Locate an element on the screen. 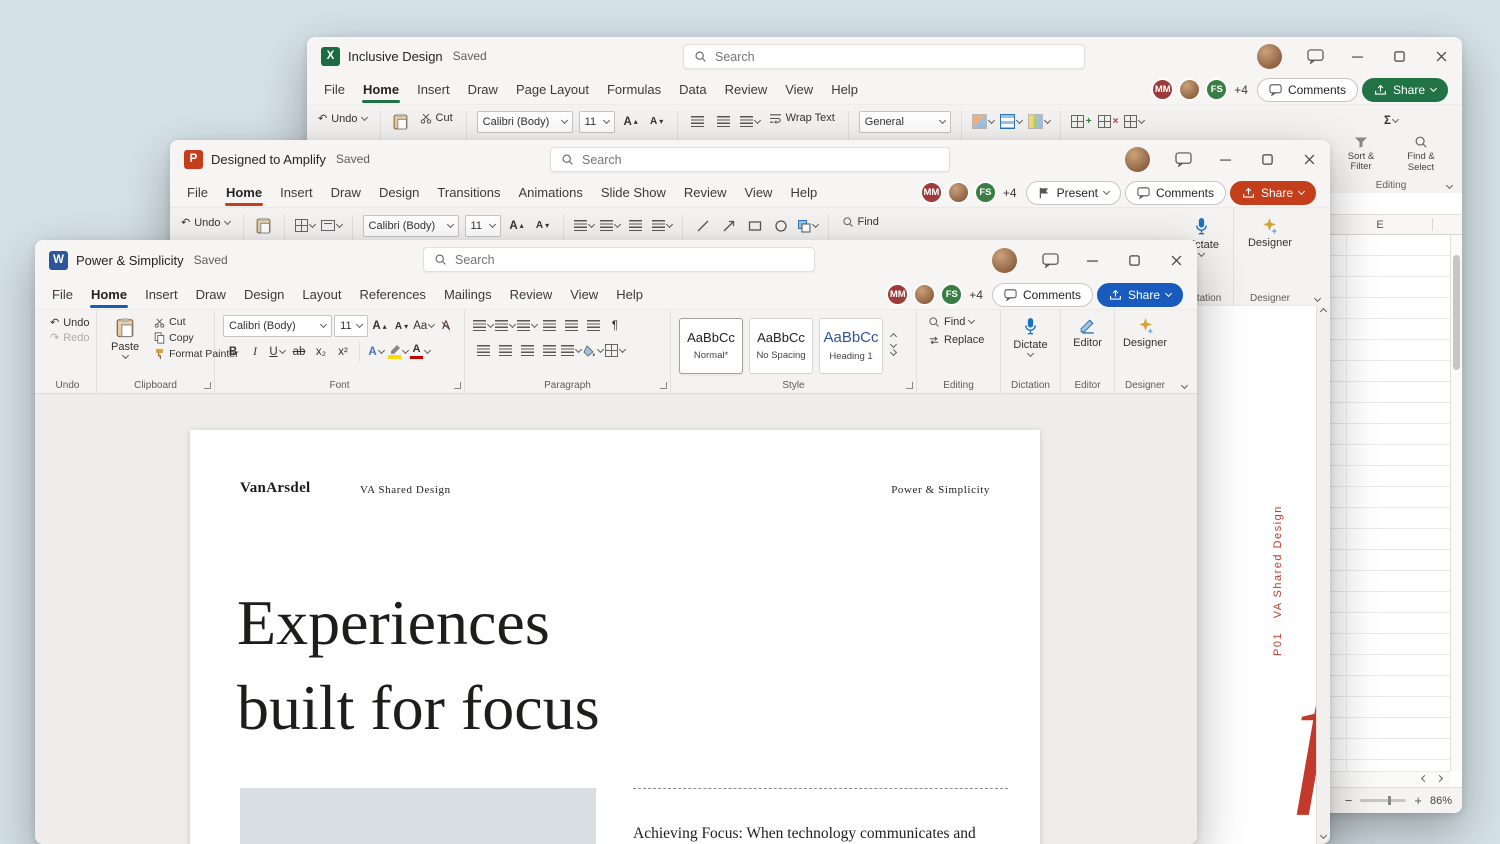  ppt-menu-draw: Draw is located at coordinates (346, 192).